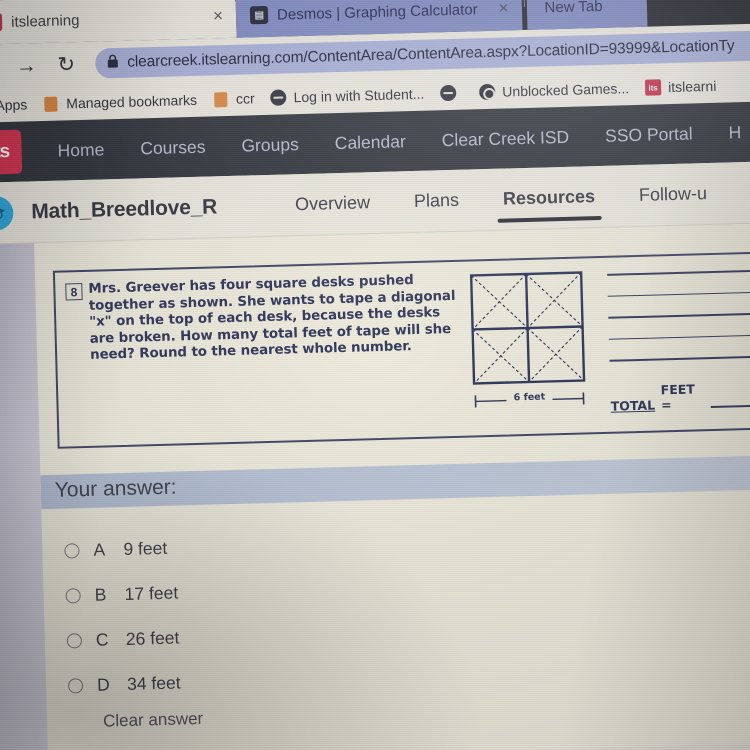  I want to click on bookmark-itslearning: its itslearni, so click(680, 86).